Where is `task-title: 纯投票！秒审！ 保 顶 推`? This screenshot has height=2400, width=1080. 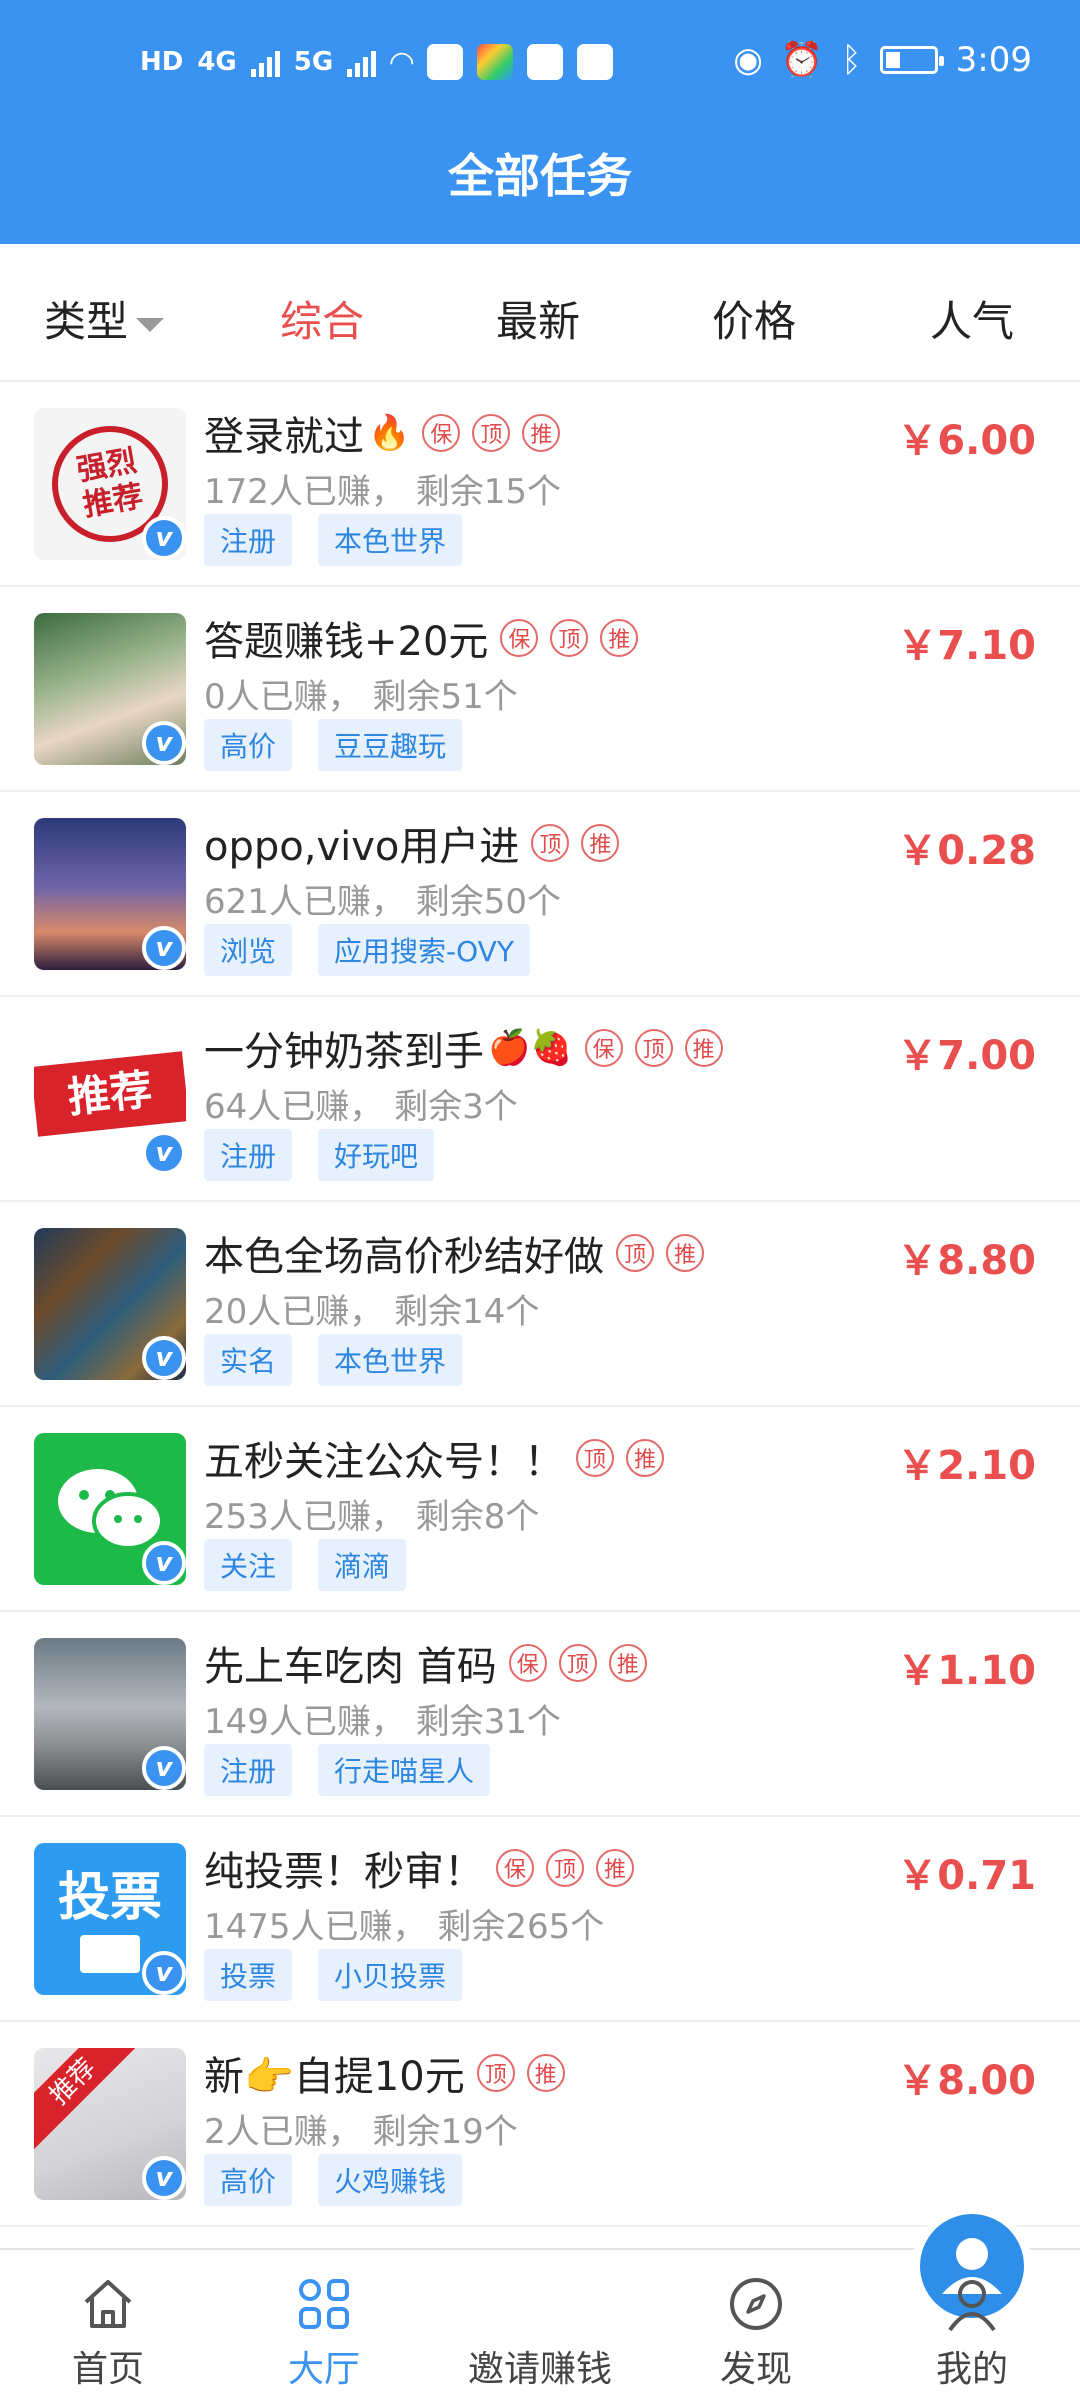 task-title: 纯投票！秒审！ 保 顶 推 is located at coordinates (419, 1868).